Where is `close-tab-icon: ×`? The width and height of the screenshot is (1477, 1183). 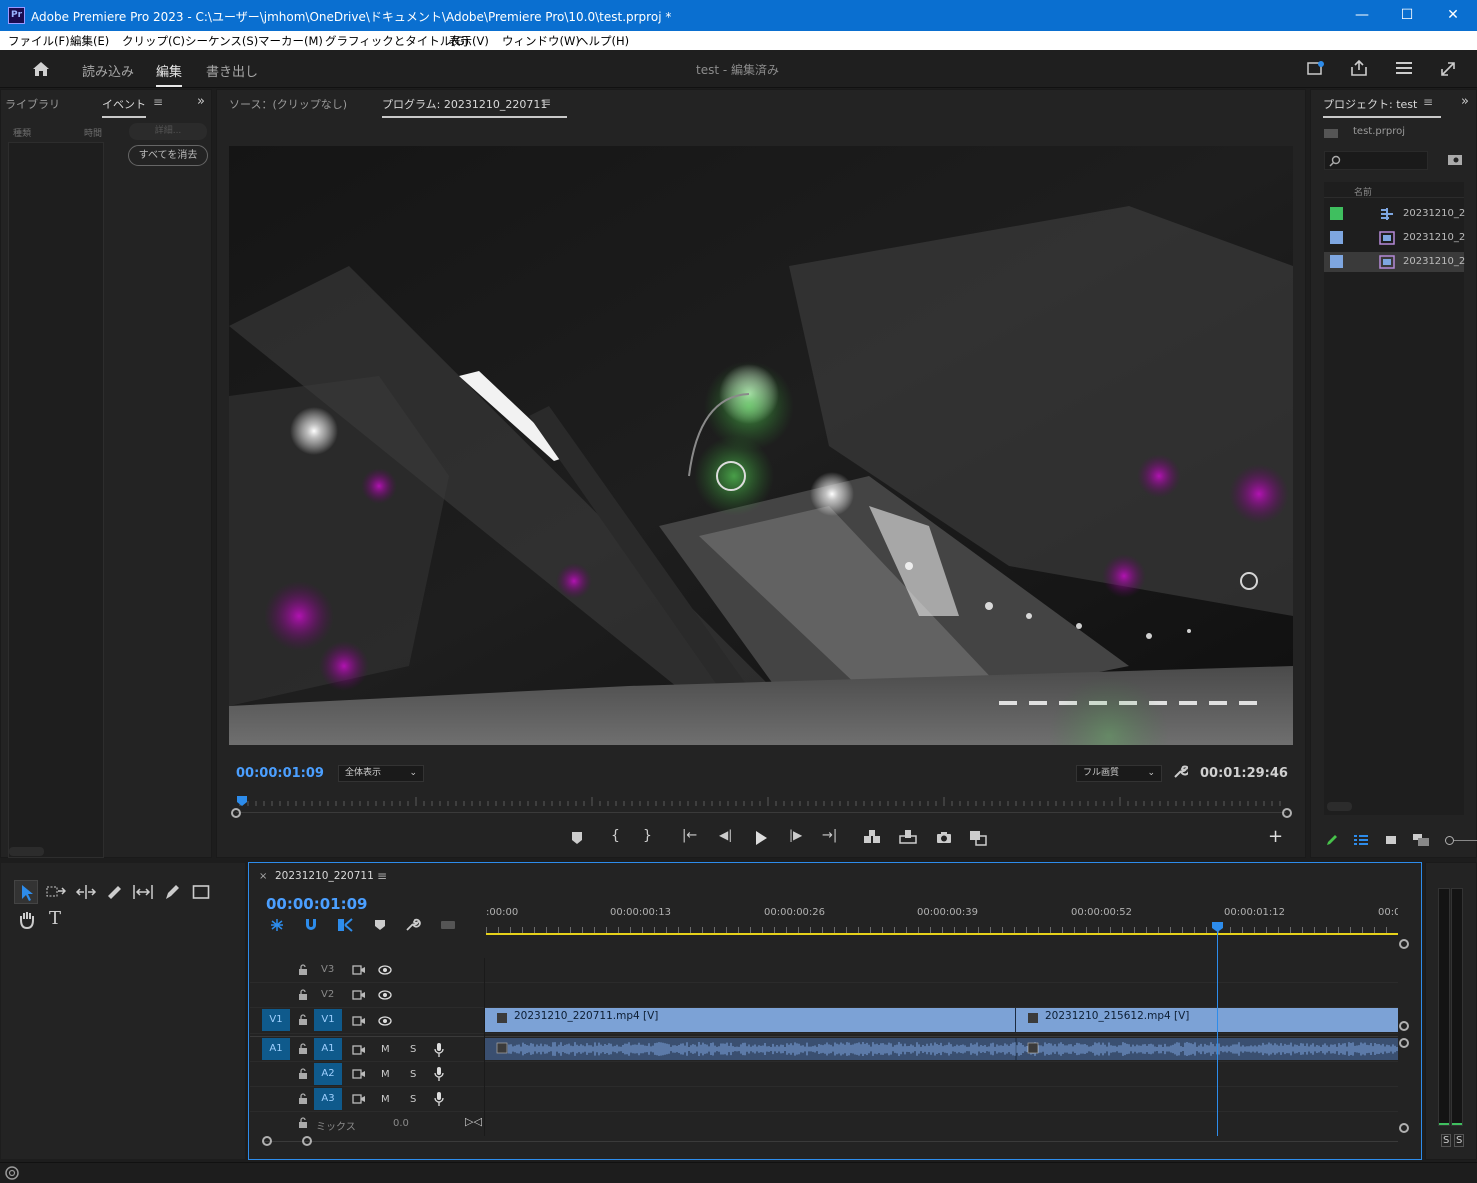
close-tab-icon: × is located at coordinates (263, 876).